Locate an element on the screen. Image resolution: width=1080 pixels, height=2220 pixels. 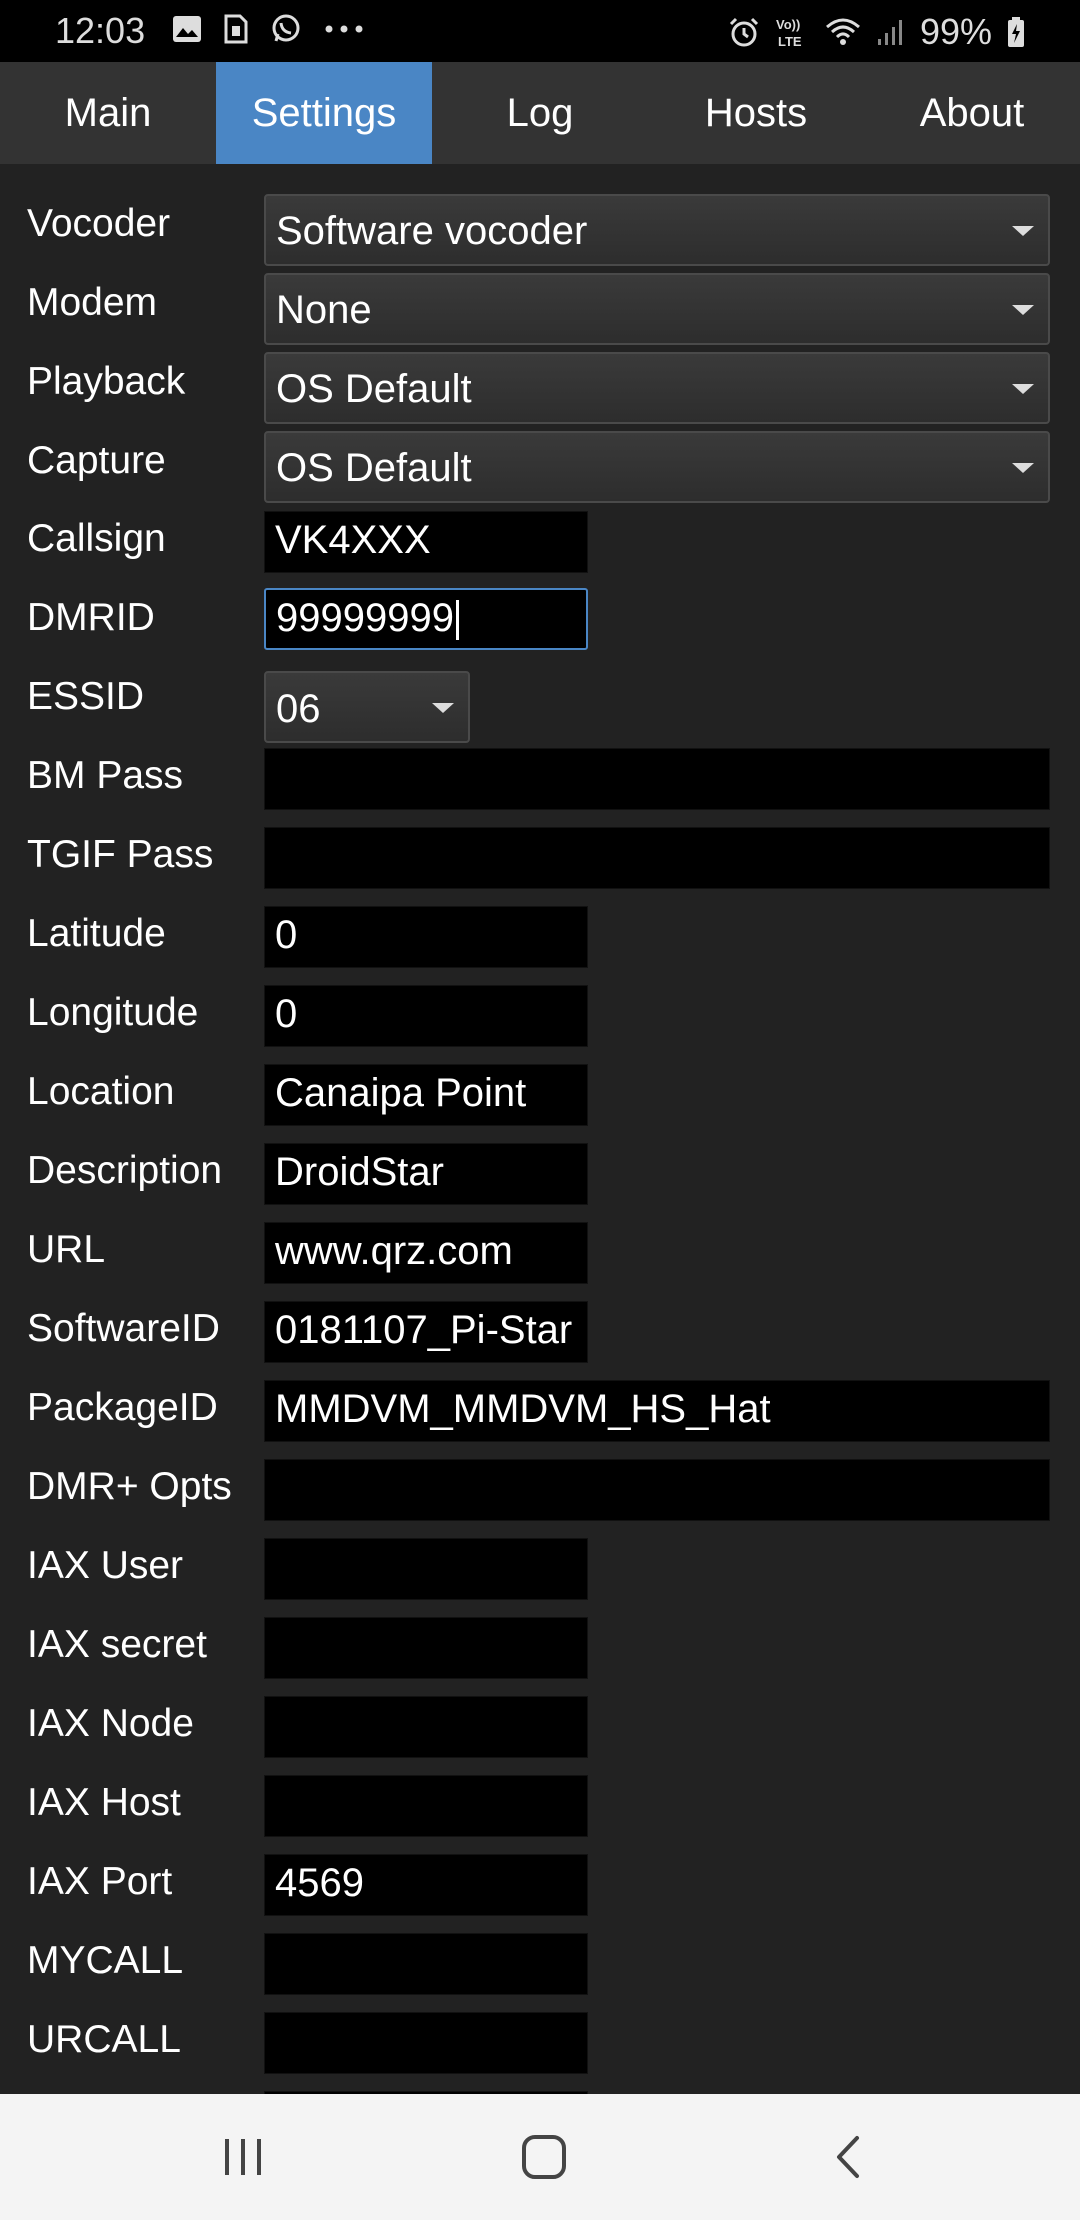
iax-node-row: IAX Node is located at coordinates (540, 1712).